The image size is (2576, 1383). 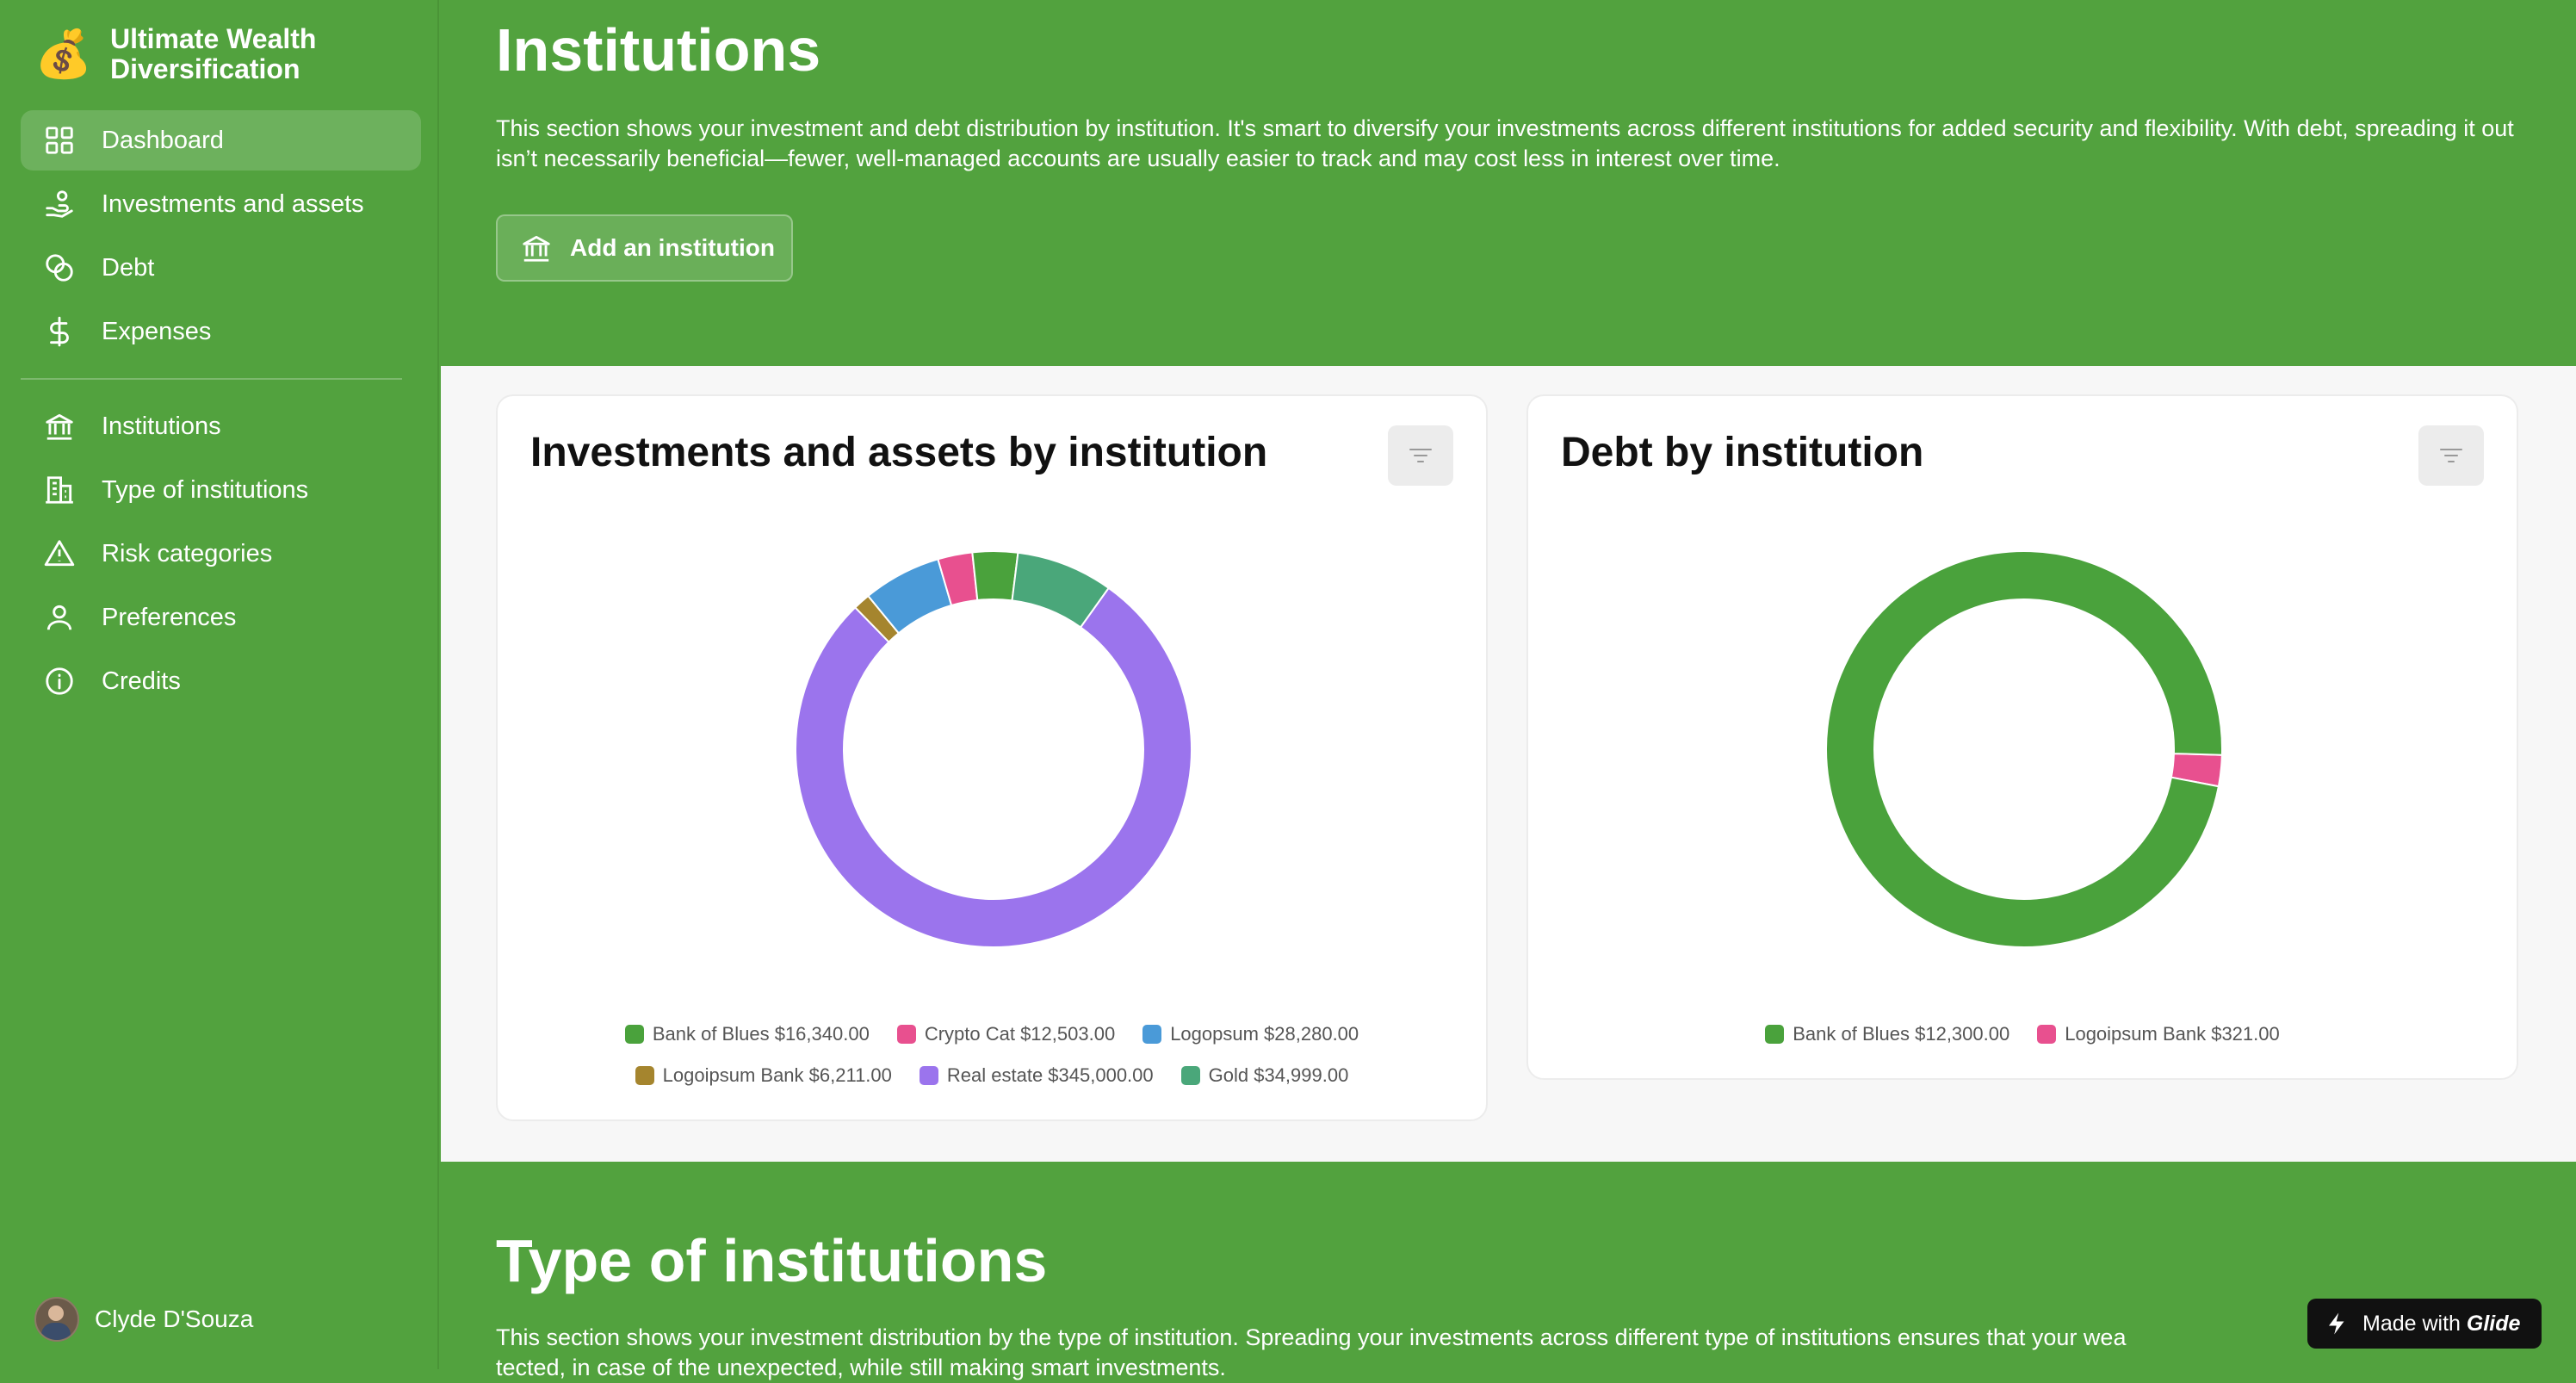 I want to click on sidebar-item-preferences: Preferences, so click(x=221, y=617).